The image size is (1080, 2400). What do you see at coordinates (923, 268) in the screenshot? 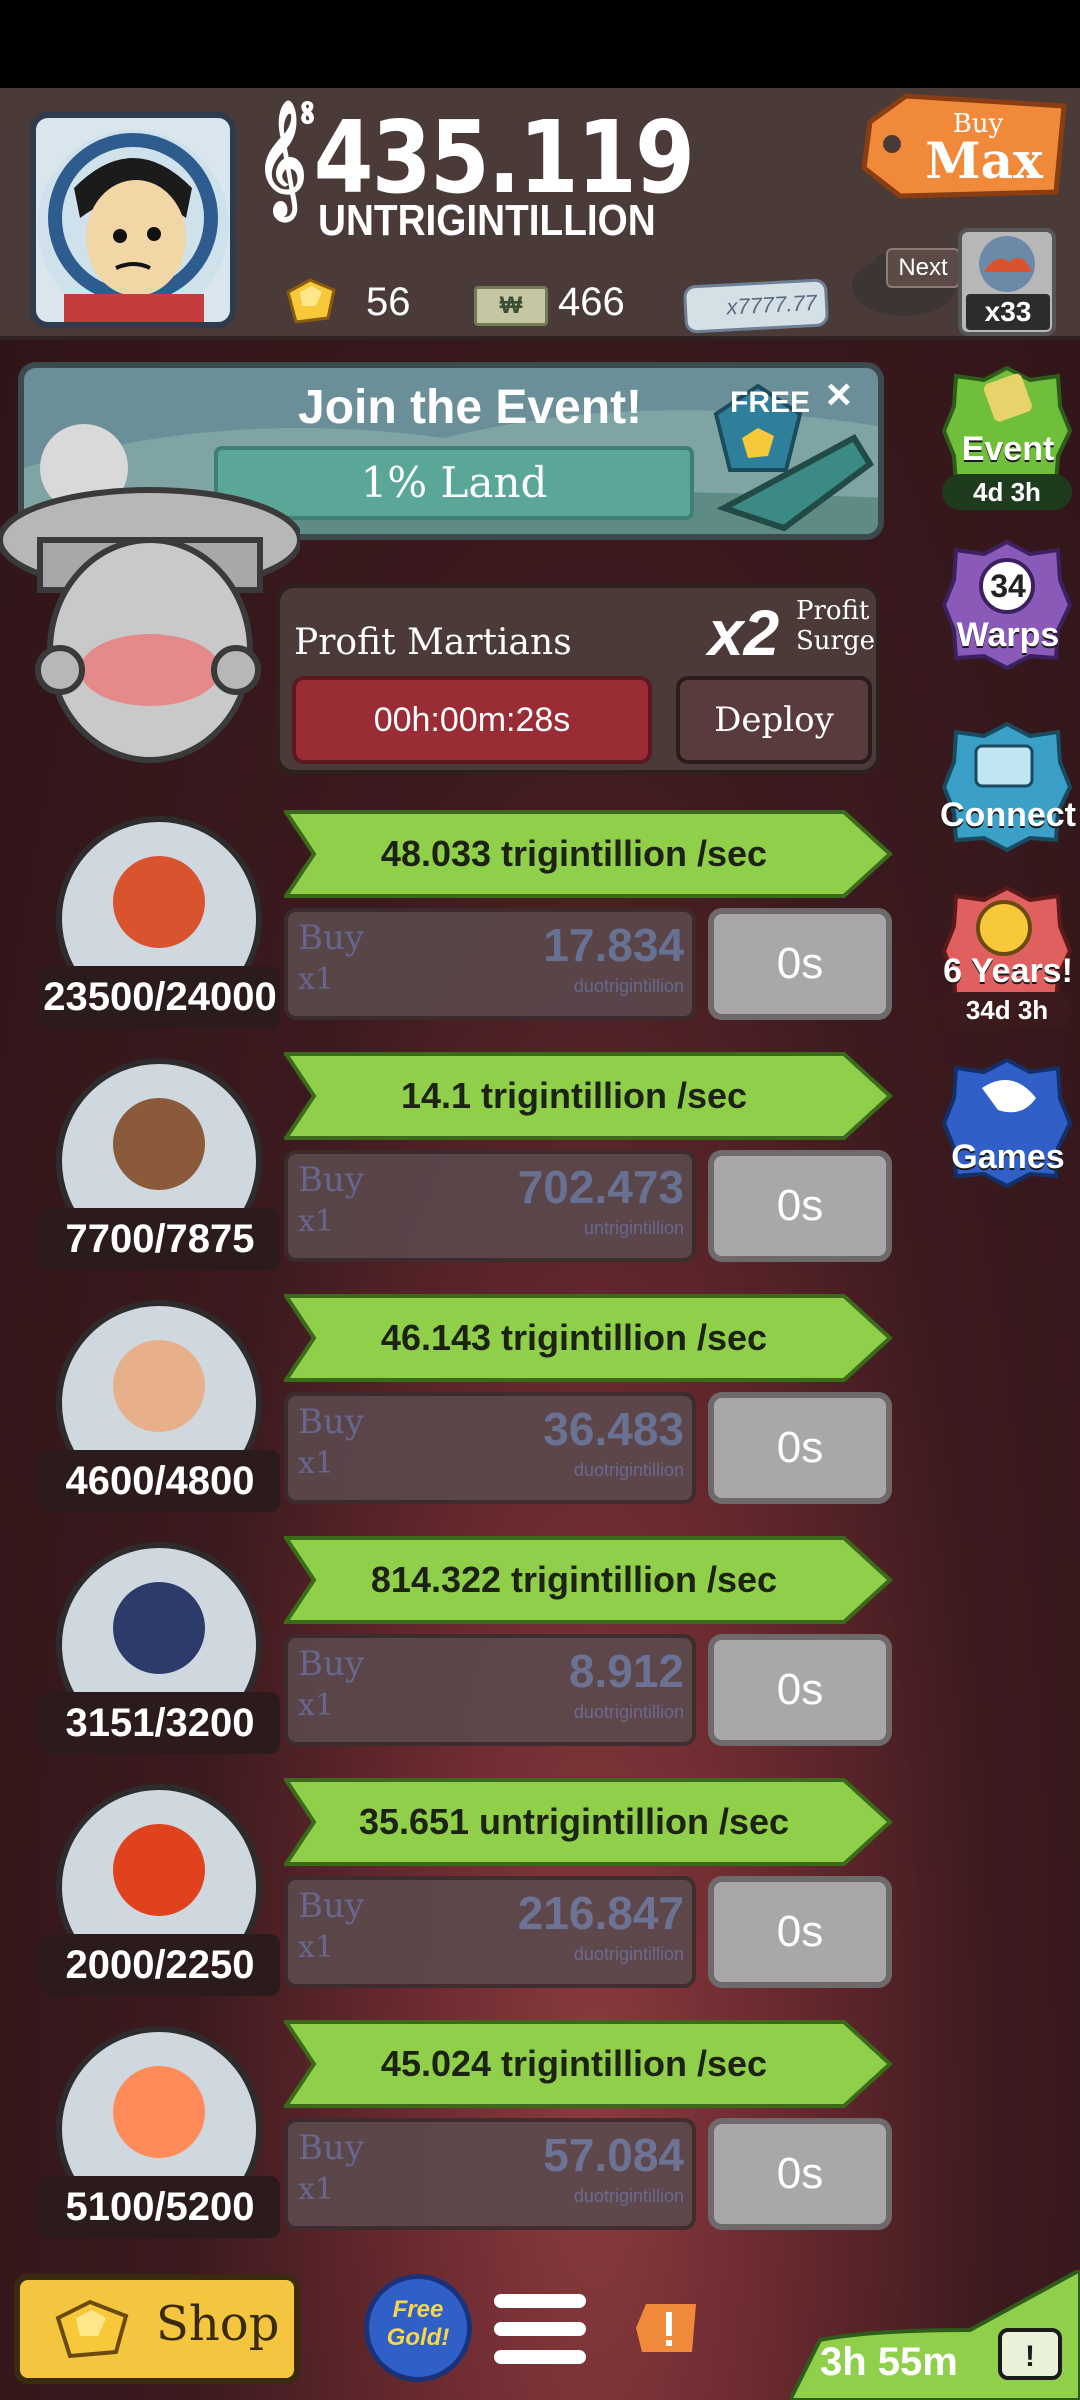
I see `next-label: Next` at bounding box center [923, 268].